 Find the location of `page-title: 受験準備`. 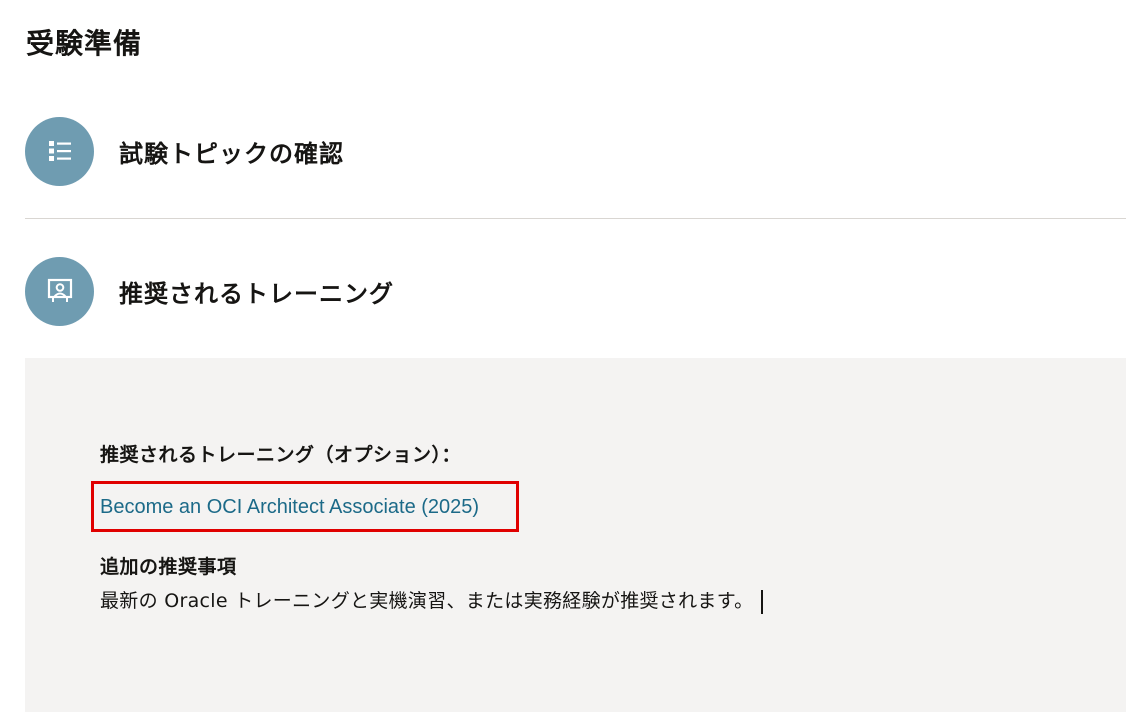

page-title: 受験準備 is located at coordinates (84, 43).